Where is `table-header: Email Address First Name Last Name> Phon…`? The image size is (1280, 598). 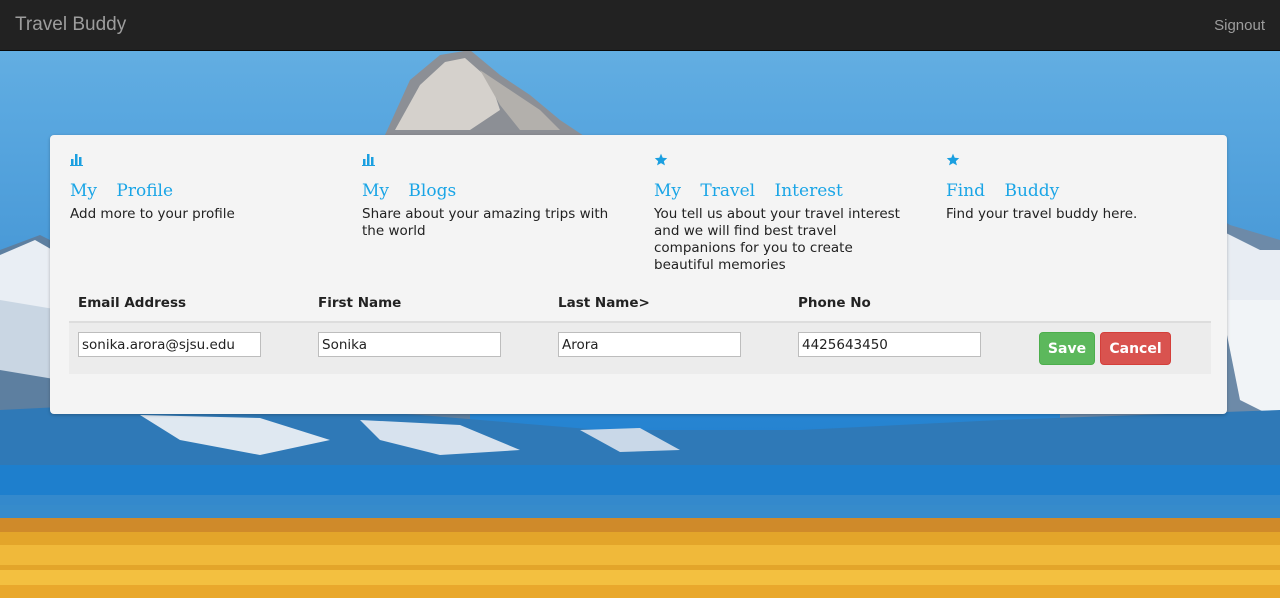 table-header: Email Address First Name Last Name> Phon… is located at coordinates (640, 305).